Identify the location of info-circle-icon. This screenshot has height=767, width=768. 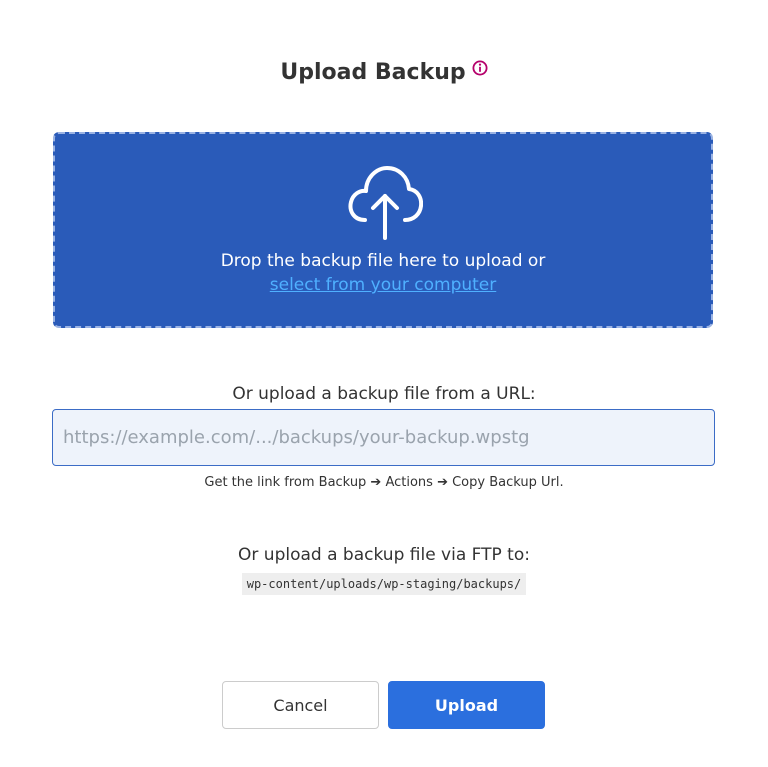
(480, 68).